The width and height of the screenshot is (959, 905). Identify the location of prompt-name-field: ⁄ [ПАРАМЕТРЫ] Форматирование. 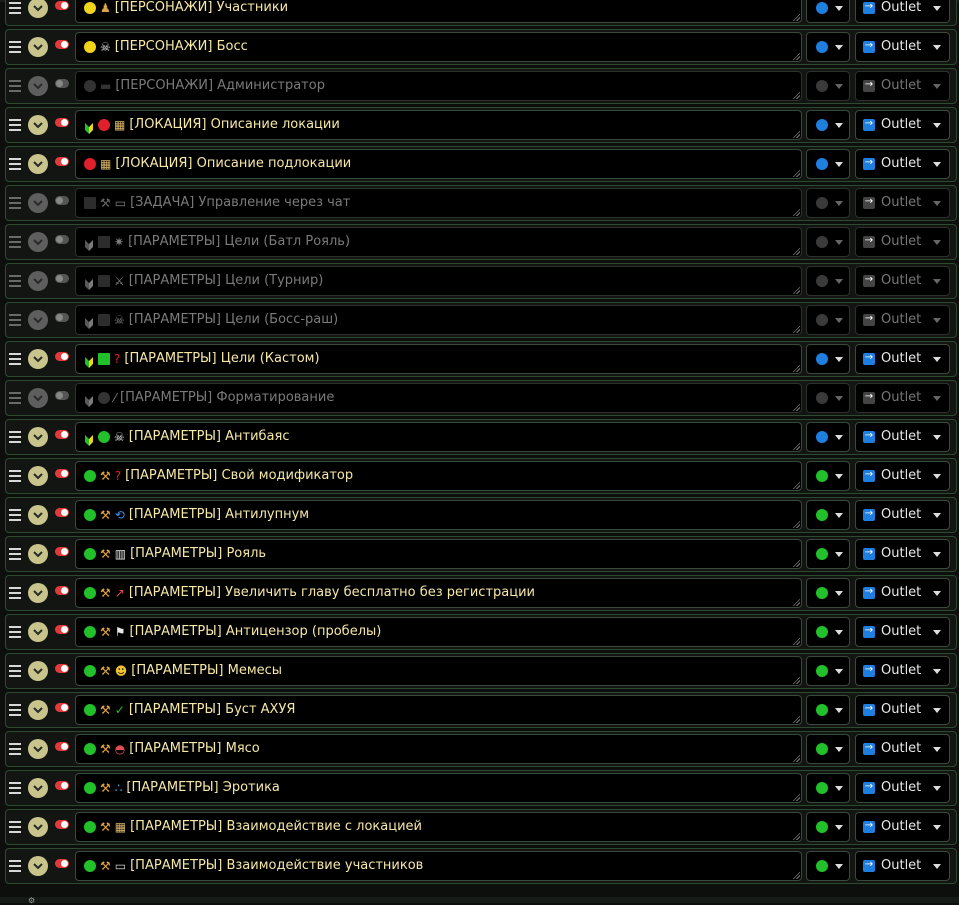
(438, 398).